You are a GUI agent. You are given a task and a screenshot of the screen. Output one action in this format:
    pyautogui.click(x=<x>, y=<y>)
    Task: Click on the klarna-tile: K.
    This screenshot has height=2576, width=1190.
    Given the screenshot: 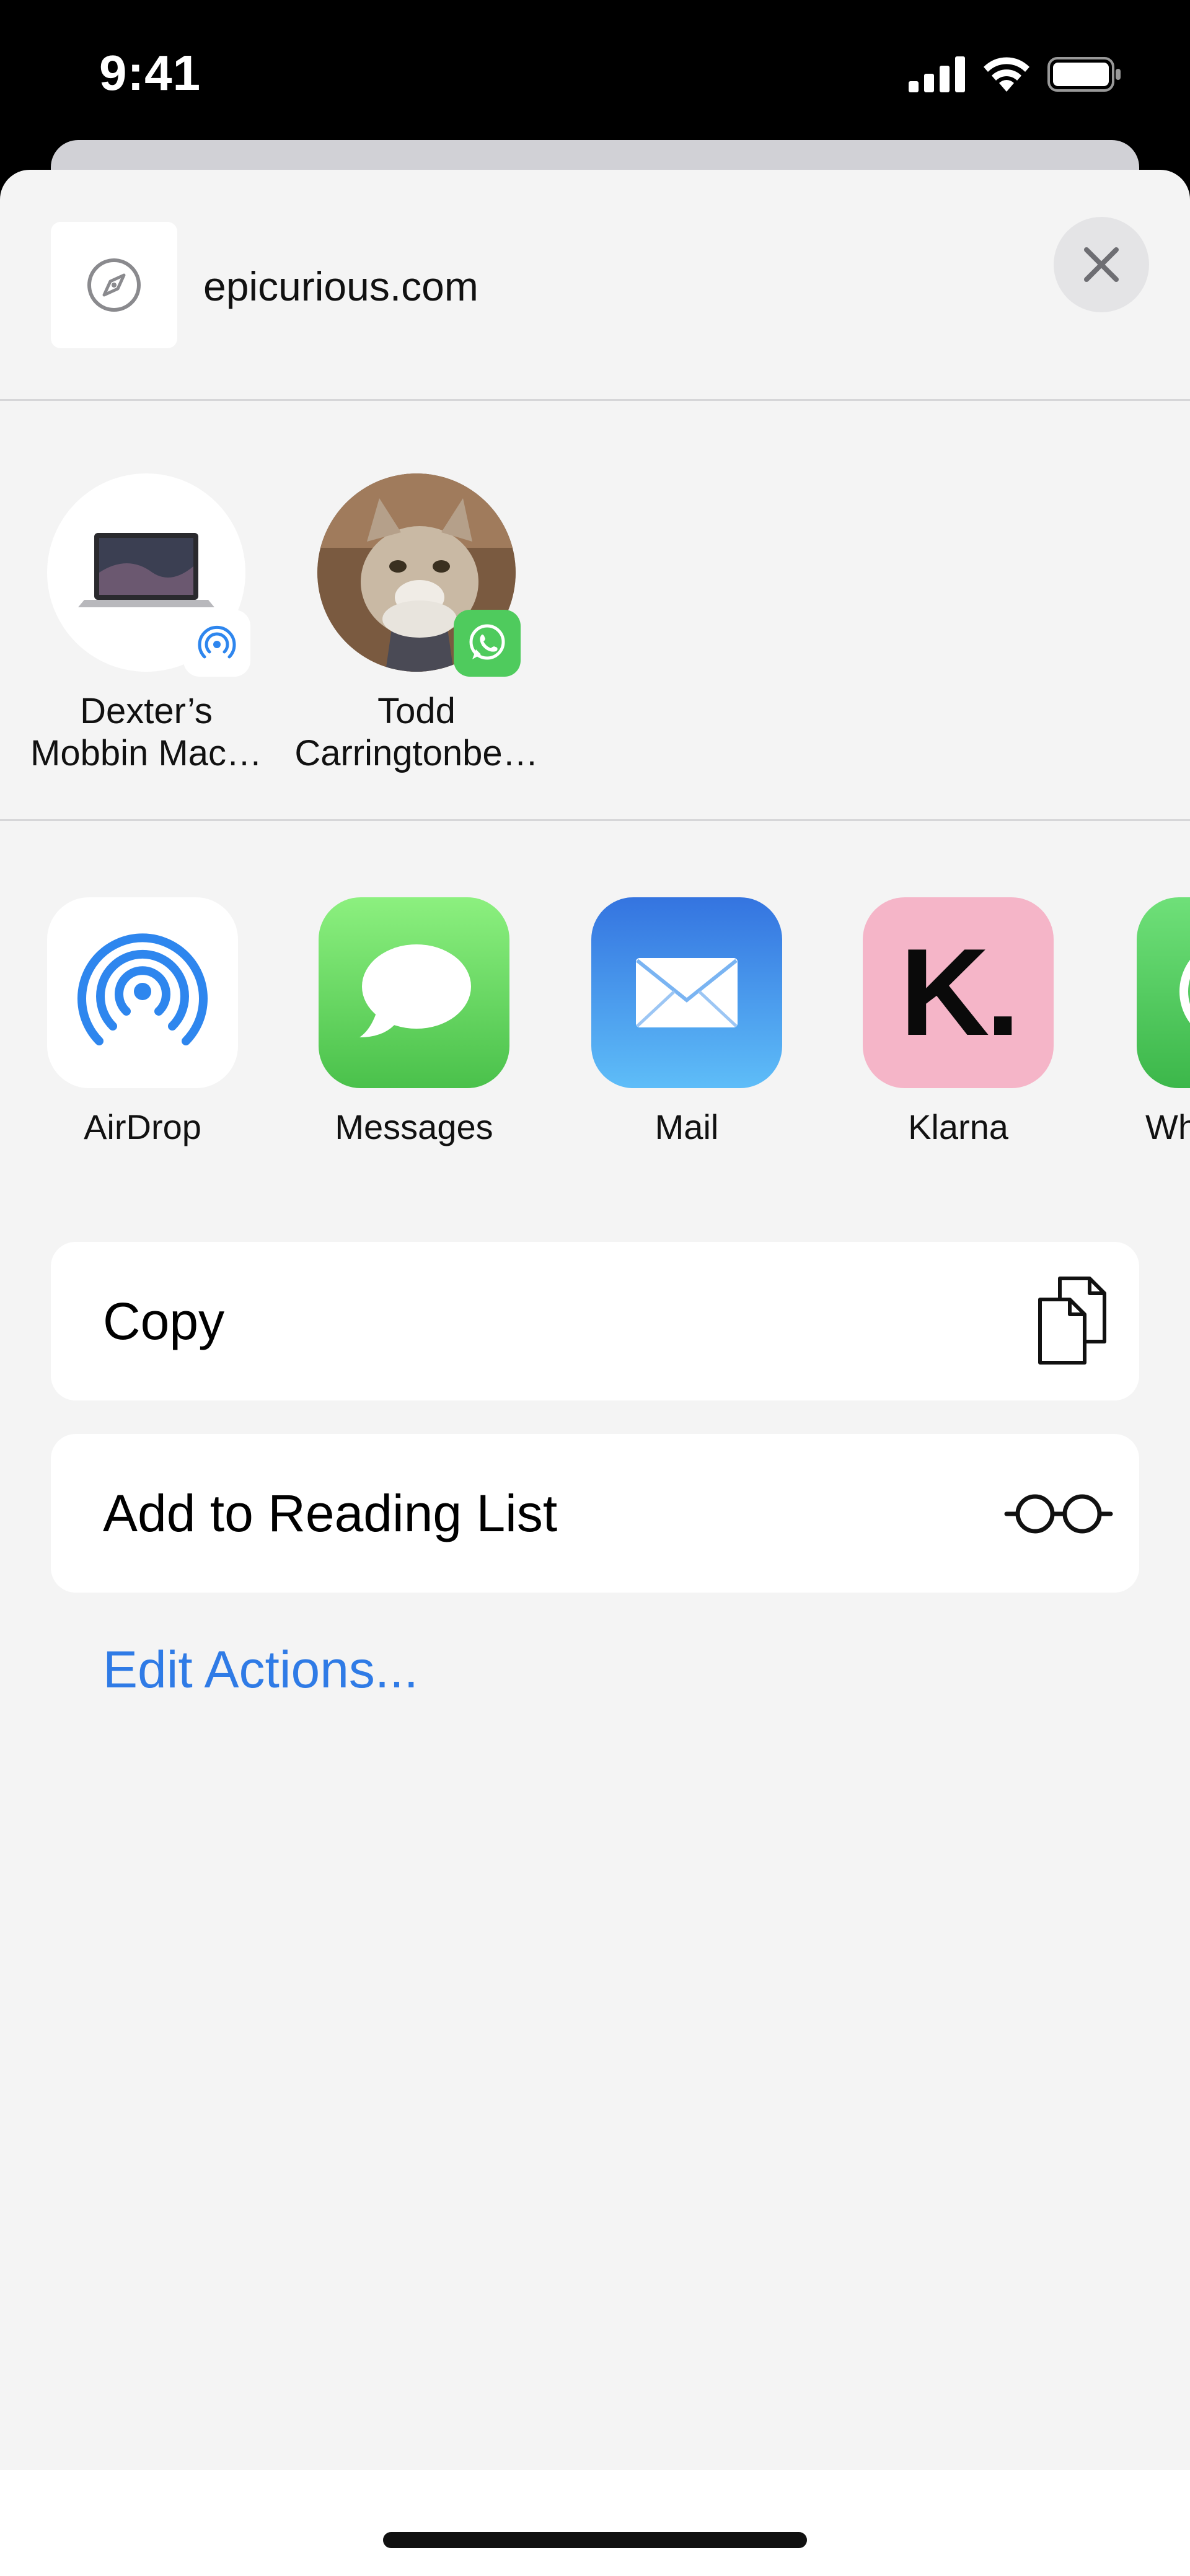 What is the action you would take?
    pyautogui.click(x=958, y=993)
    